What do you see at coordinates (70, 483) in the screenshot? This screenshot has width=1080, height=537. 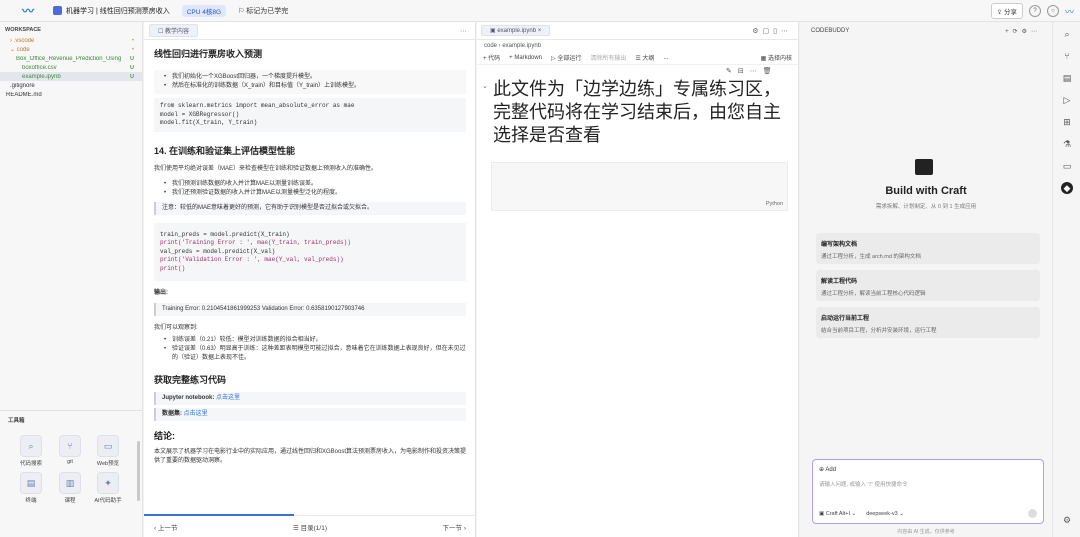 I see `book-icon: ▥` at bounding box center [70, 483].